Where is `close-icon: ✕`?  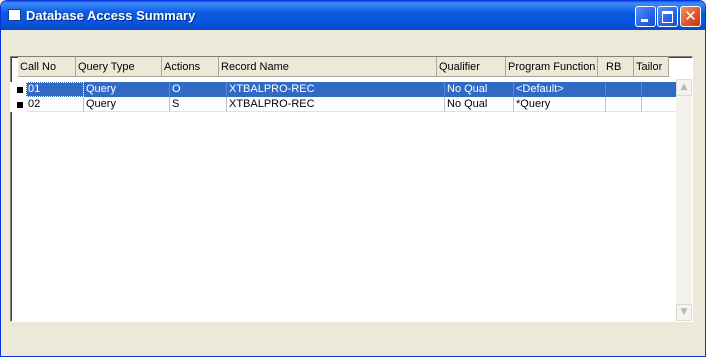 close-icon: ✕ is located at coordinates (690, 16).